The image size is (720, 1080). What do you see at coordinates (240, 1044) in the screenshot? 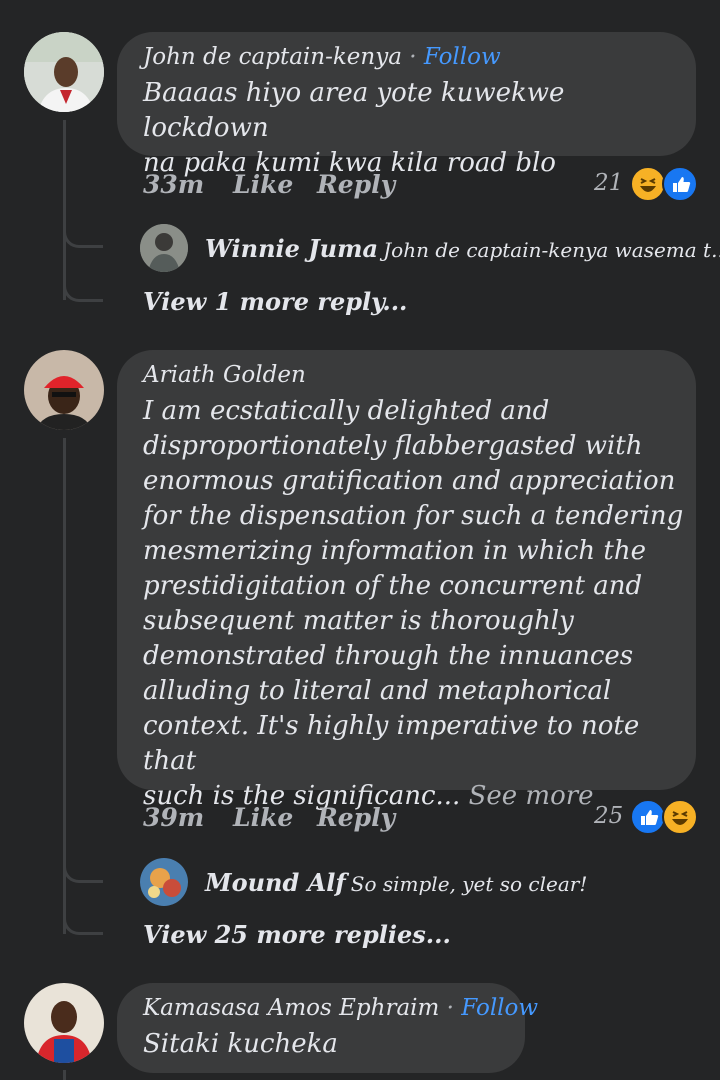
I see `comment-text: Sitaki kucheka` at bounding box center [240, 1044].